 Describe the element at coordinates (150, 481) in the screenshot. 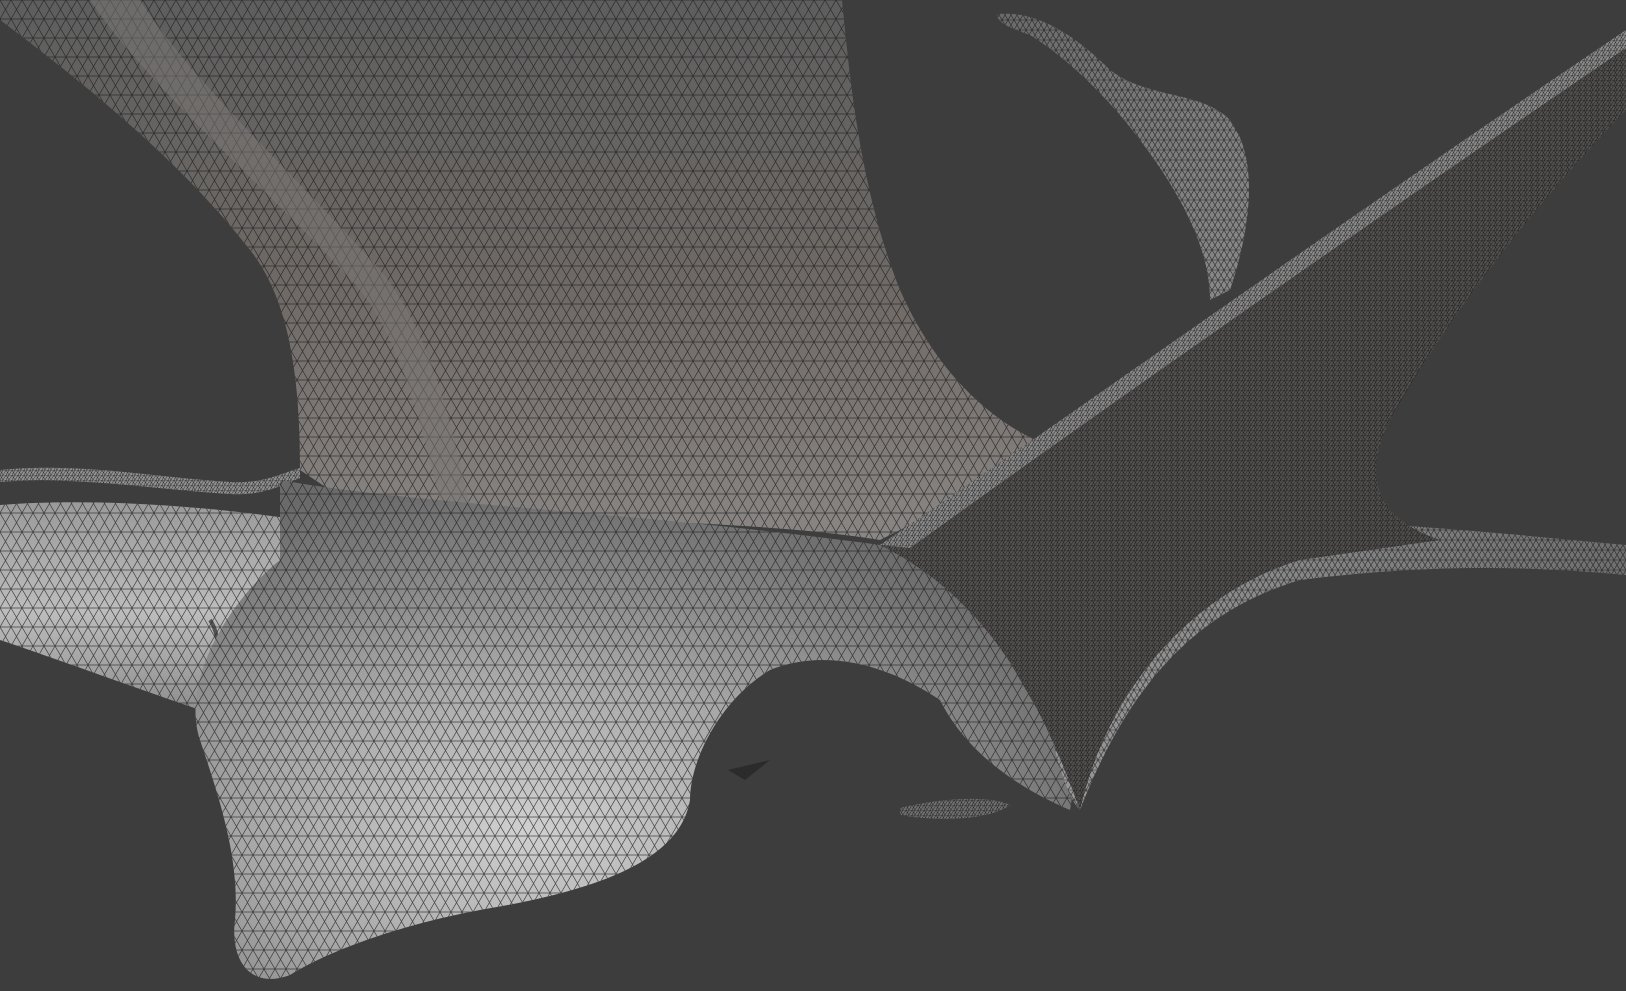

I see `mesh-cable` at that location.